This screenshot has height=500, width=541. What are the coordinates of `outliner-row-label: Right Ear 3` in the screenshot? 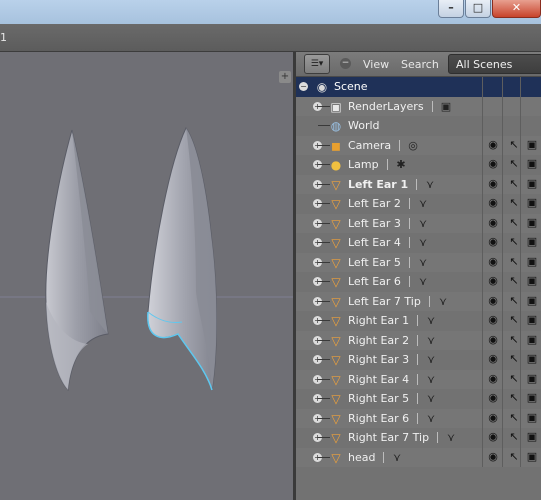 It's located at (378, 359).